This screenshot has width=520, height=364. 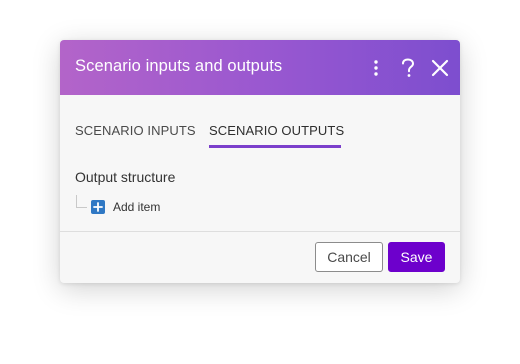 I want to click on plus-icon, so click(x=98, y=207).